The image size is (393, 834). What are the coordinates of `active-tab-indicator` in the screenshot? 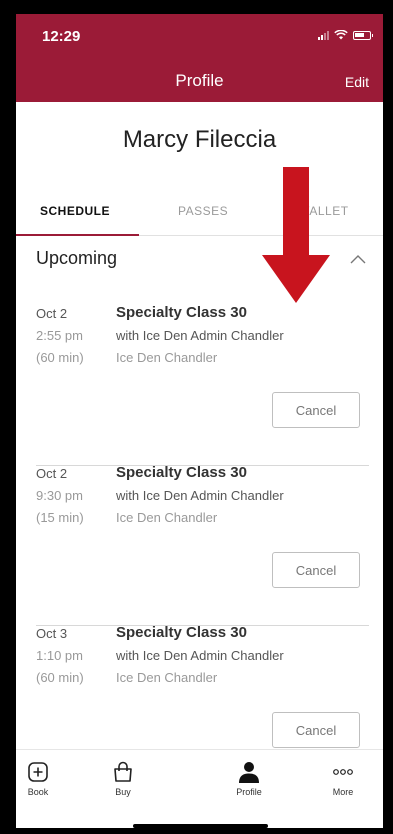 It's located at (77, 235).